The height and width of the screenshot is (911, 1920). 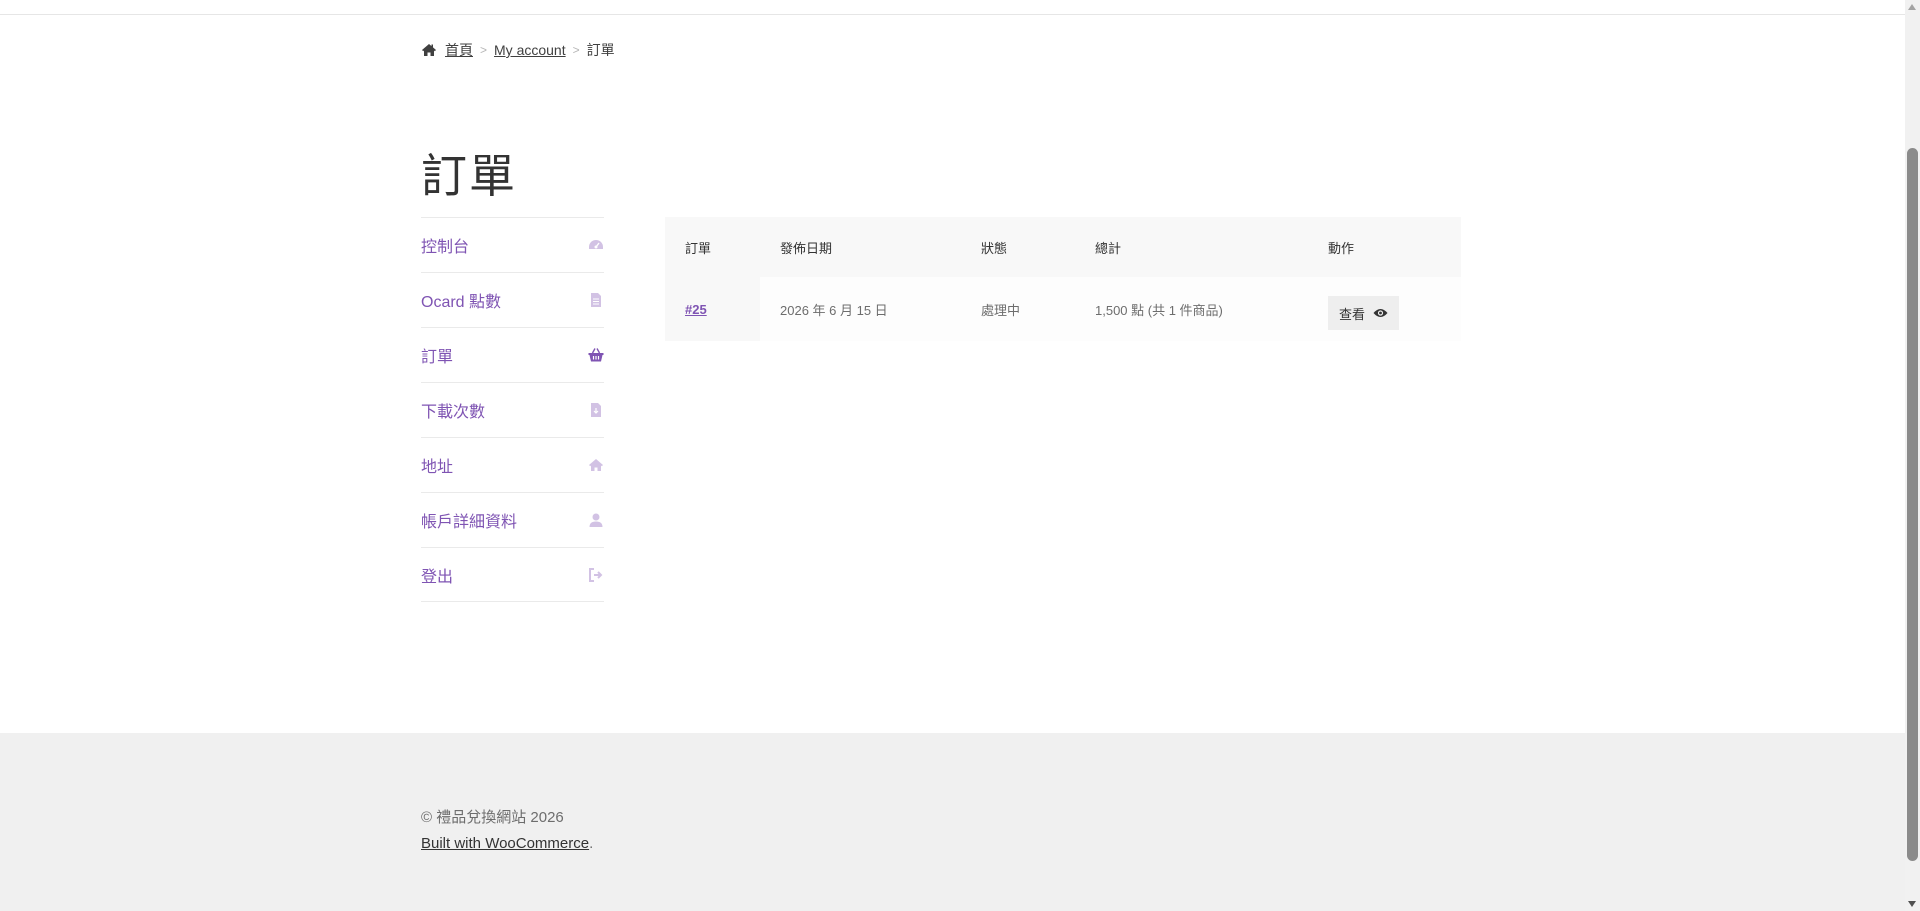 I want to click on nav-item-label: 帳戶詳細資料, so click(x=469, y=522).